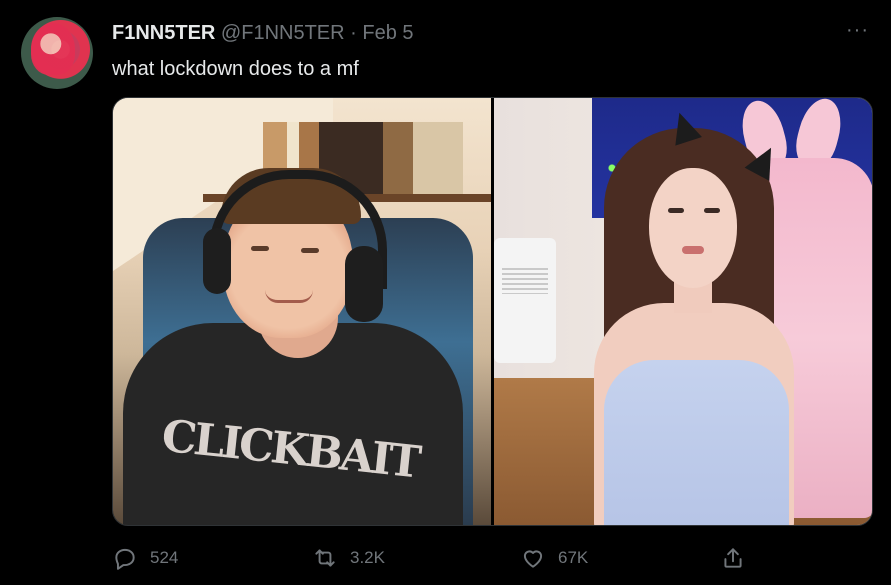 The width and height of the screenshot is (891, 585). Describe the element at coordinates (235, 69) in the screenshot. I see `tweet-text: what lockdown does to a mf` at that location.